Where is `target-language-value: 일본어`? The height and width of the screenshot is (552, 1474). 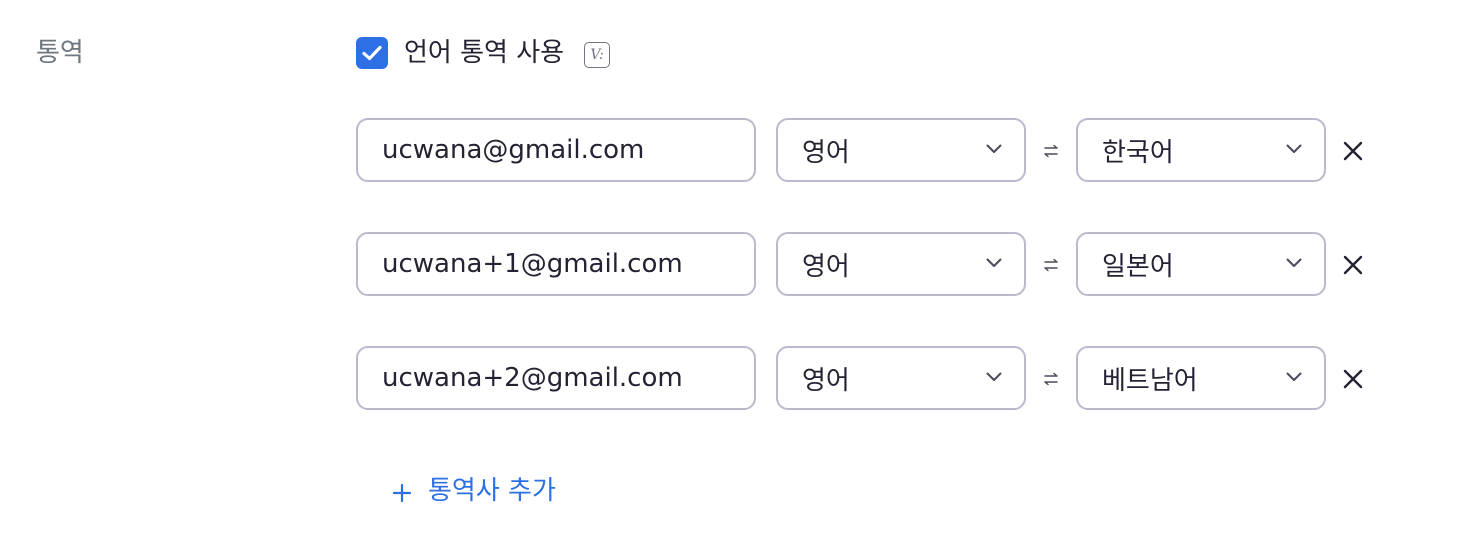
target-language-value: 일본어 is located at coordinates (1138, 266).